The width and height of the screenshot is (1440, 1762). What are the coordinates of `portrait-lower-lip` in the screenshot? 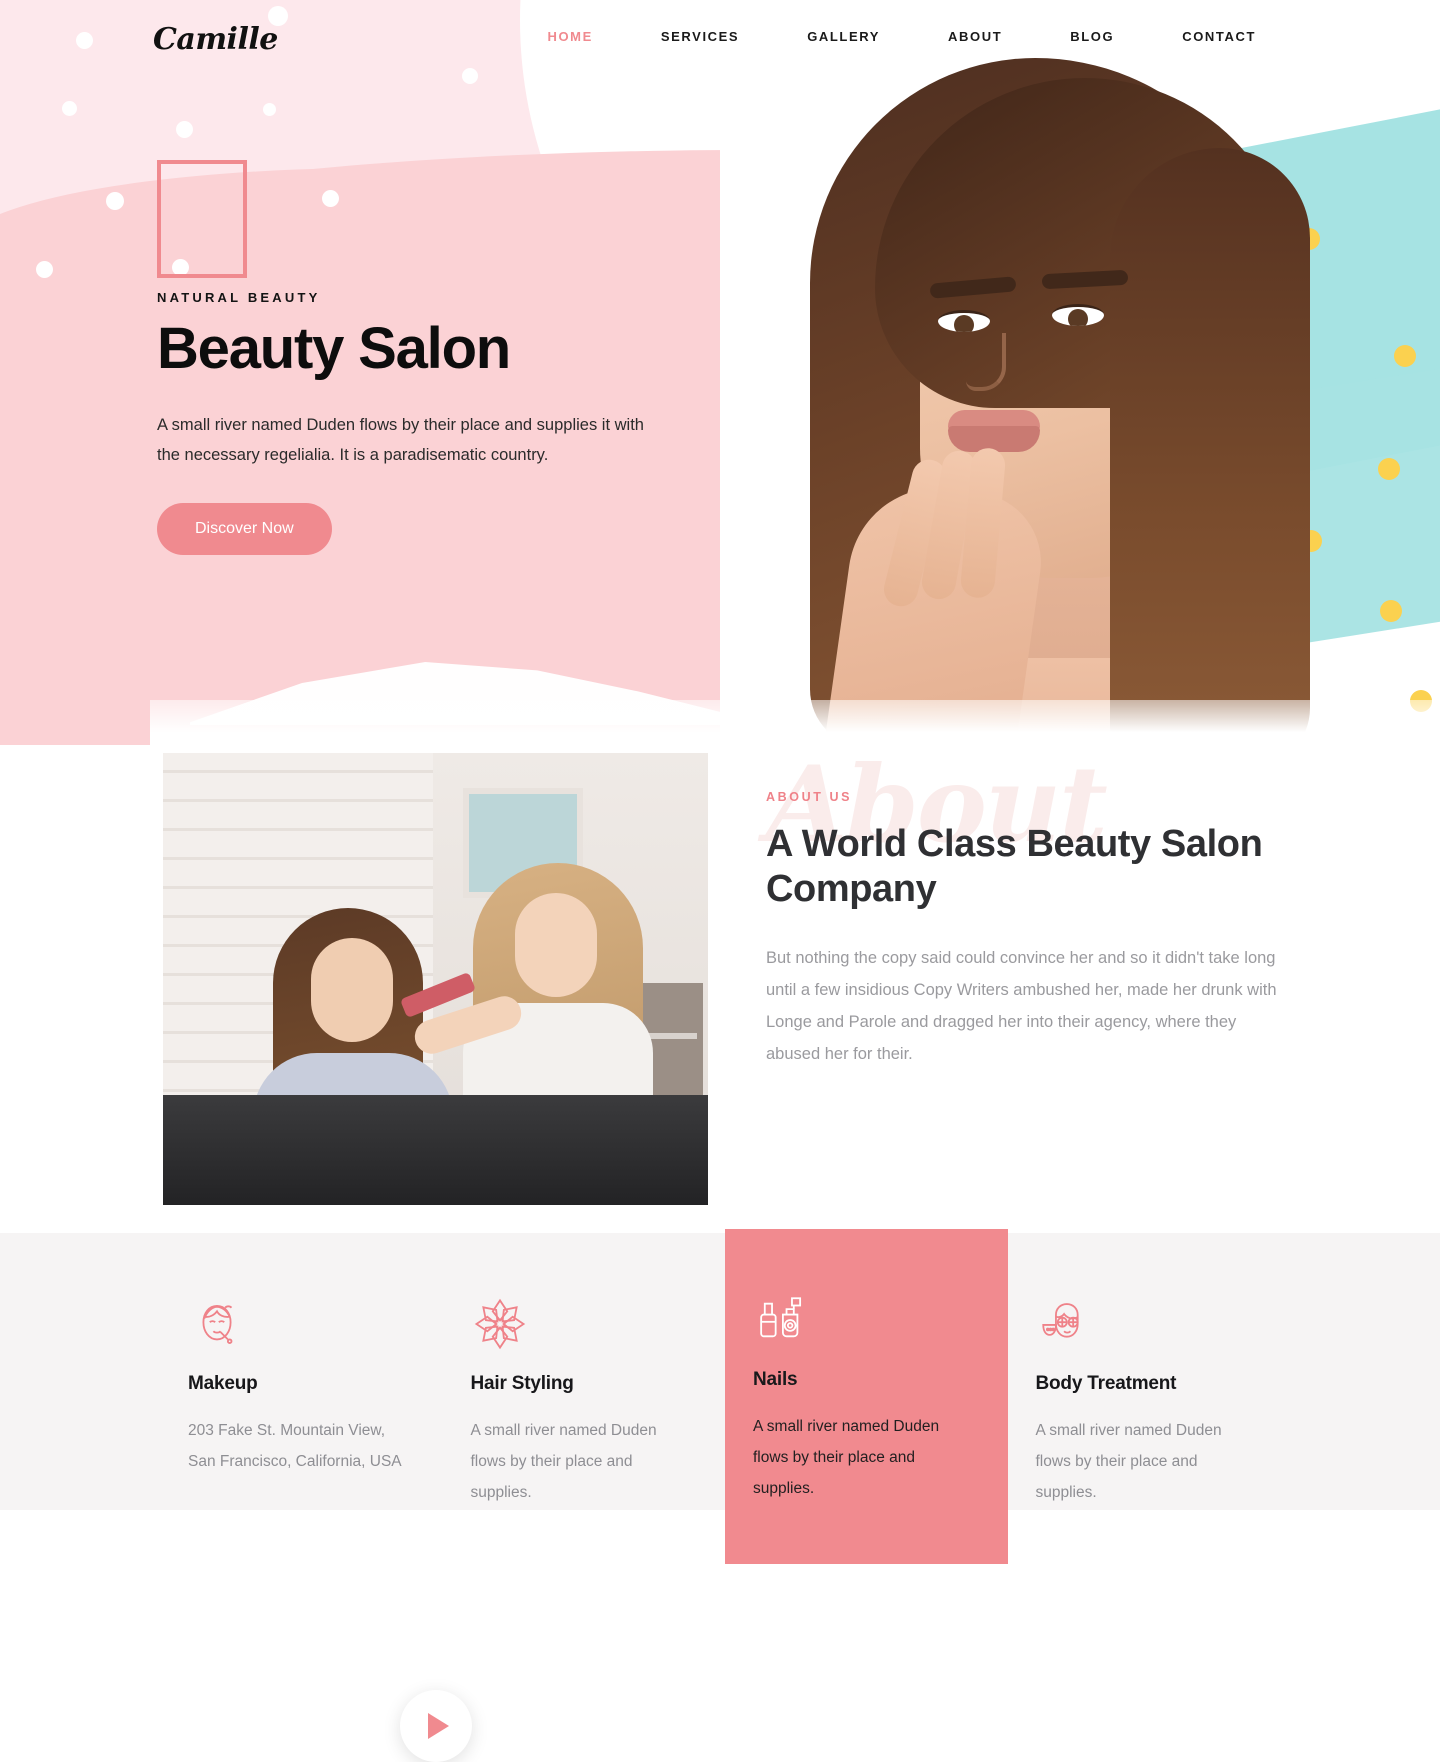 It's located at (994, 439).